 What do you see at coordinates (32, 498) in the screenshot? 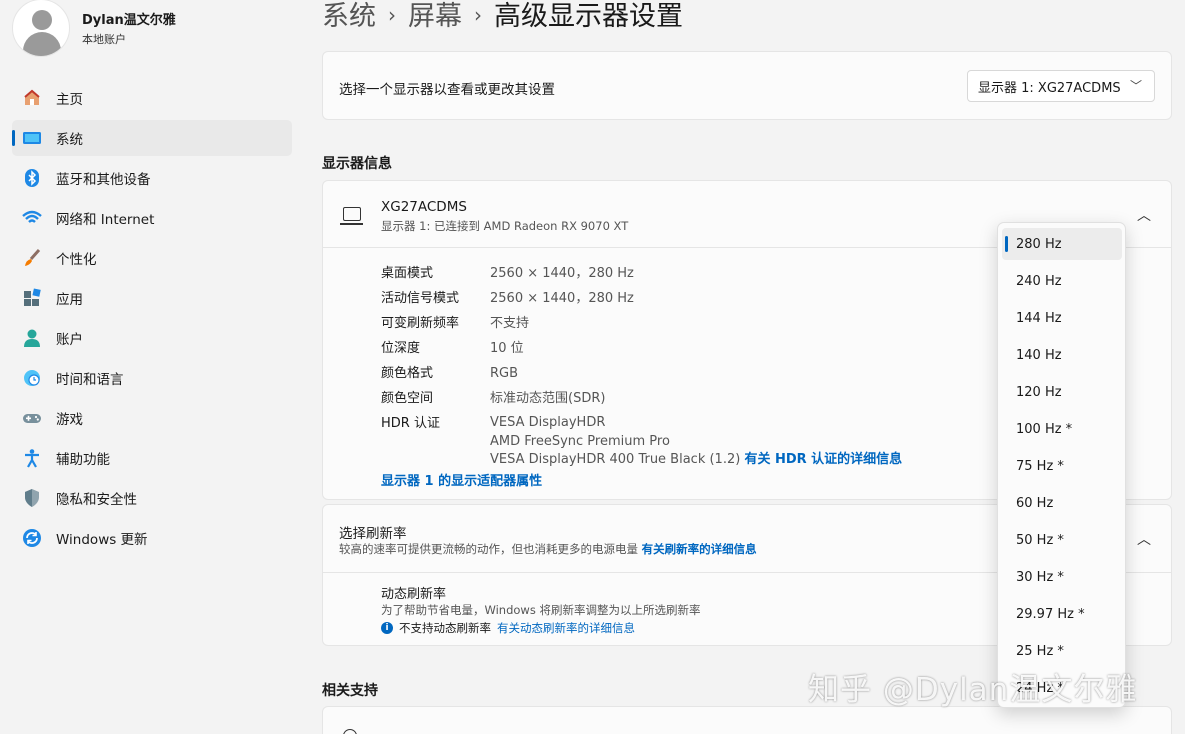
I see `shield-icon` at bounding box center [32, 498].